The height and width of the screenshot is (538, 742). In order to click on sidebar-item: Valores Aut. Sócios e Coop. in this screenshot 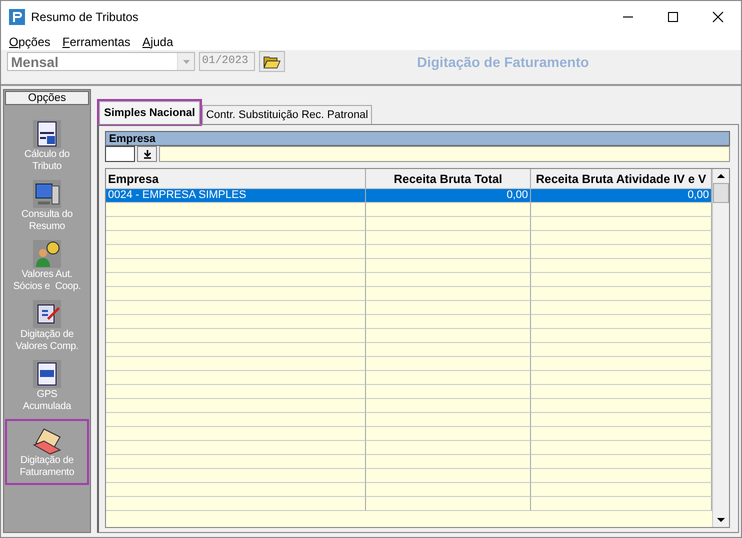, I will do `click(47, 269)`.